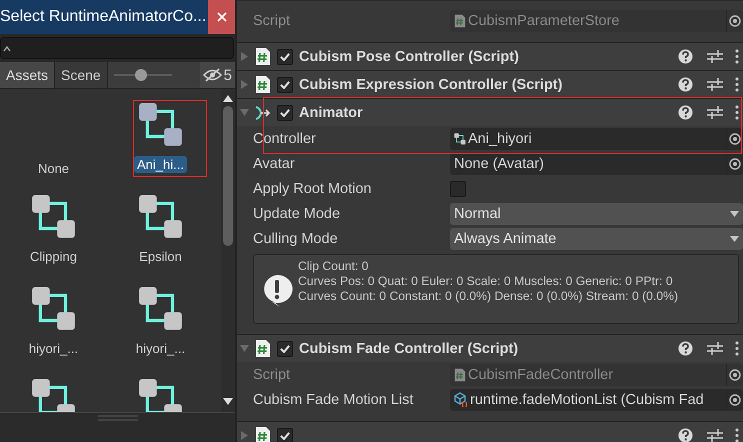 The width and height of the screenshot is (743, 442). Describe the element at coordinates (460, 138) in the screenshot. I see `controller-icon` at that location.